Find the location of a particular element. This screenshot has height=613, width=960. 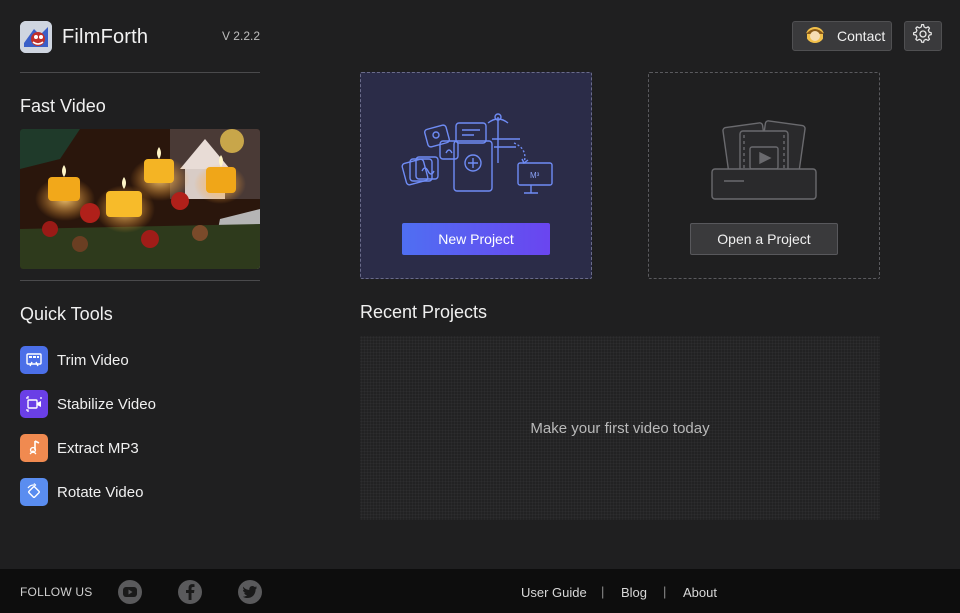

quick-tools-title: Quick Tools is located at coordinates (66, 314).